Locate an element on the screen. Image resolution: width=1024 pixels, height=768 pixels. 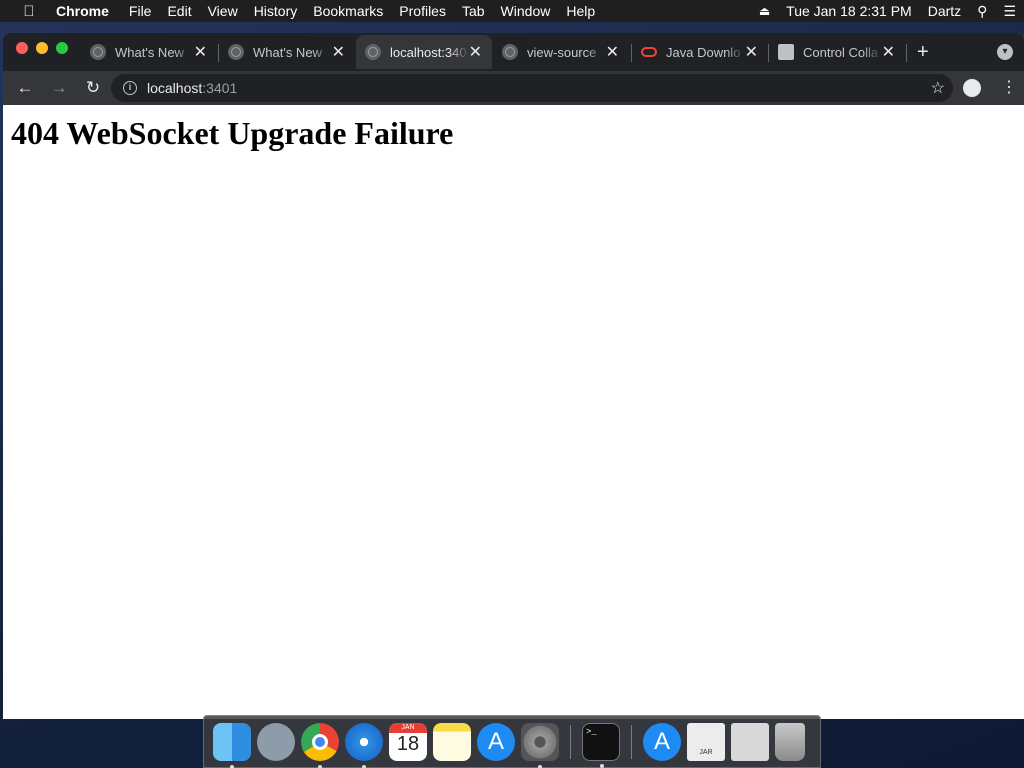
new-tab-button: + is located at coordinates (923, 52).